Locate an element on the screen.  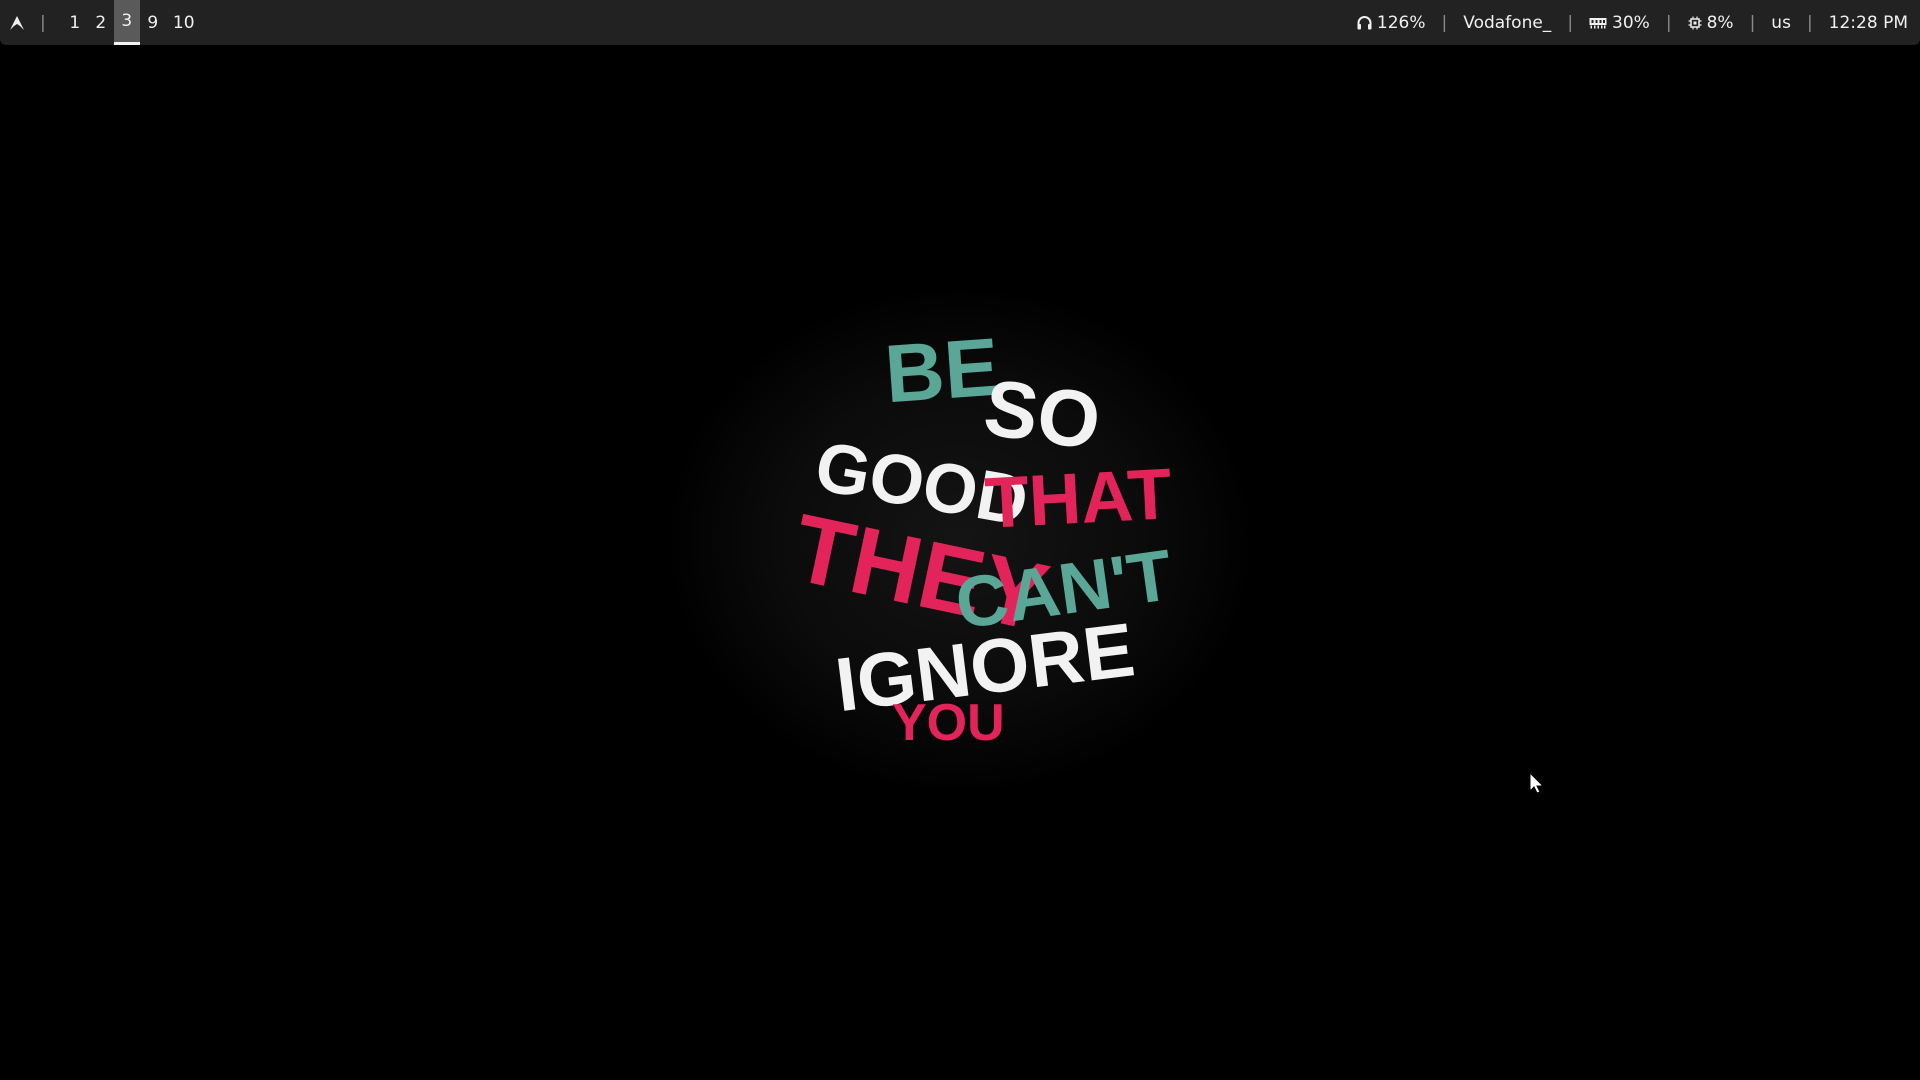
workspace-1-button: 1 is located at coordinates (75, 22).